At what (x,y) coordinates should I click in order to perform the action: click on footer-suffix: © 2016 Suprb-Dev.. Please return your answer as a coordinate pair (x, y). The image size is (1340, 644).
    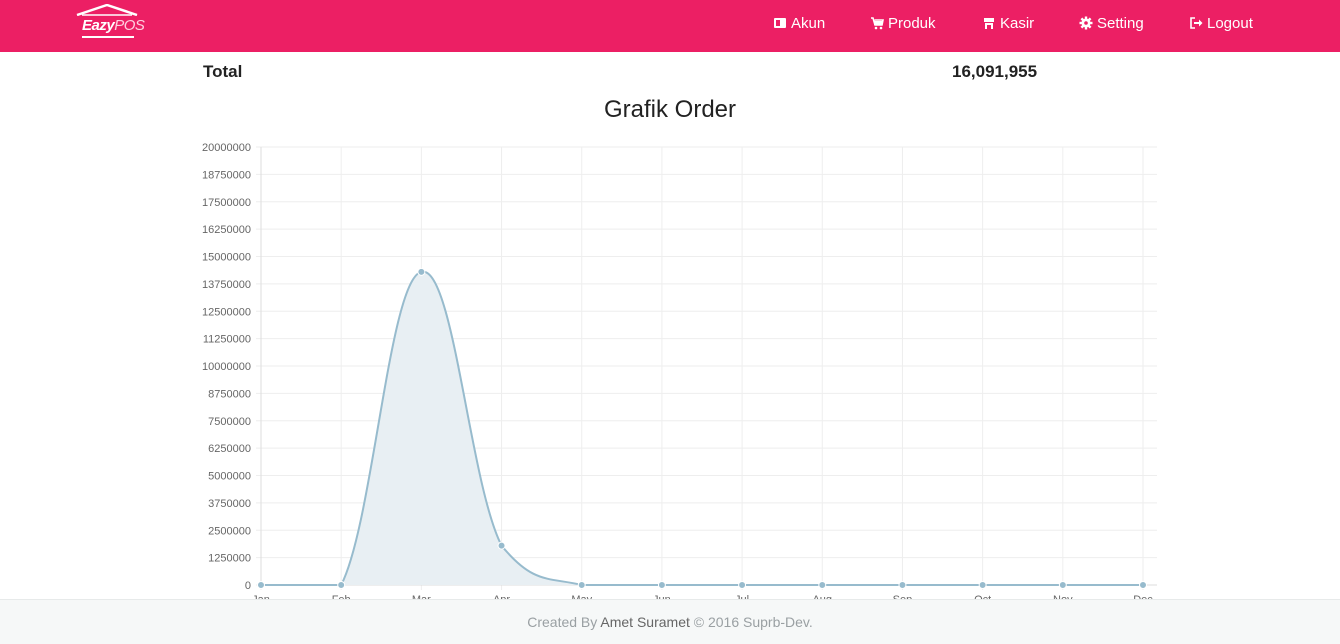
    Looking at the image, I should click on (753, 622).